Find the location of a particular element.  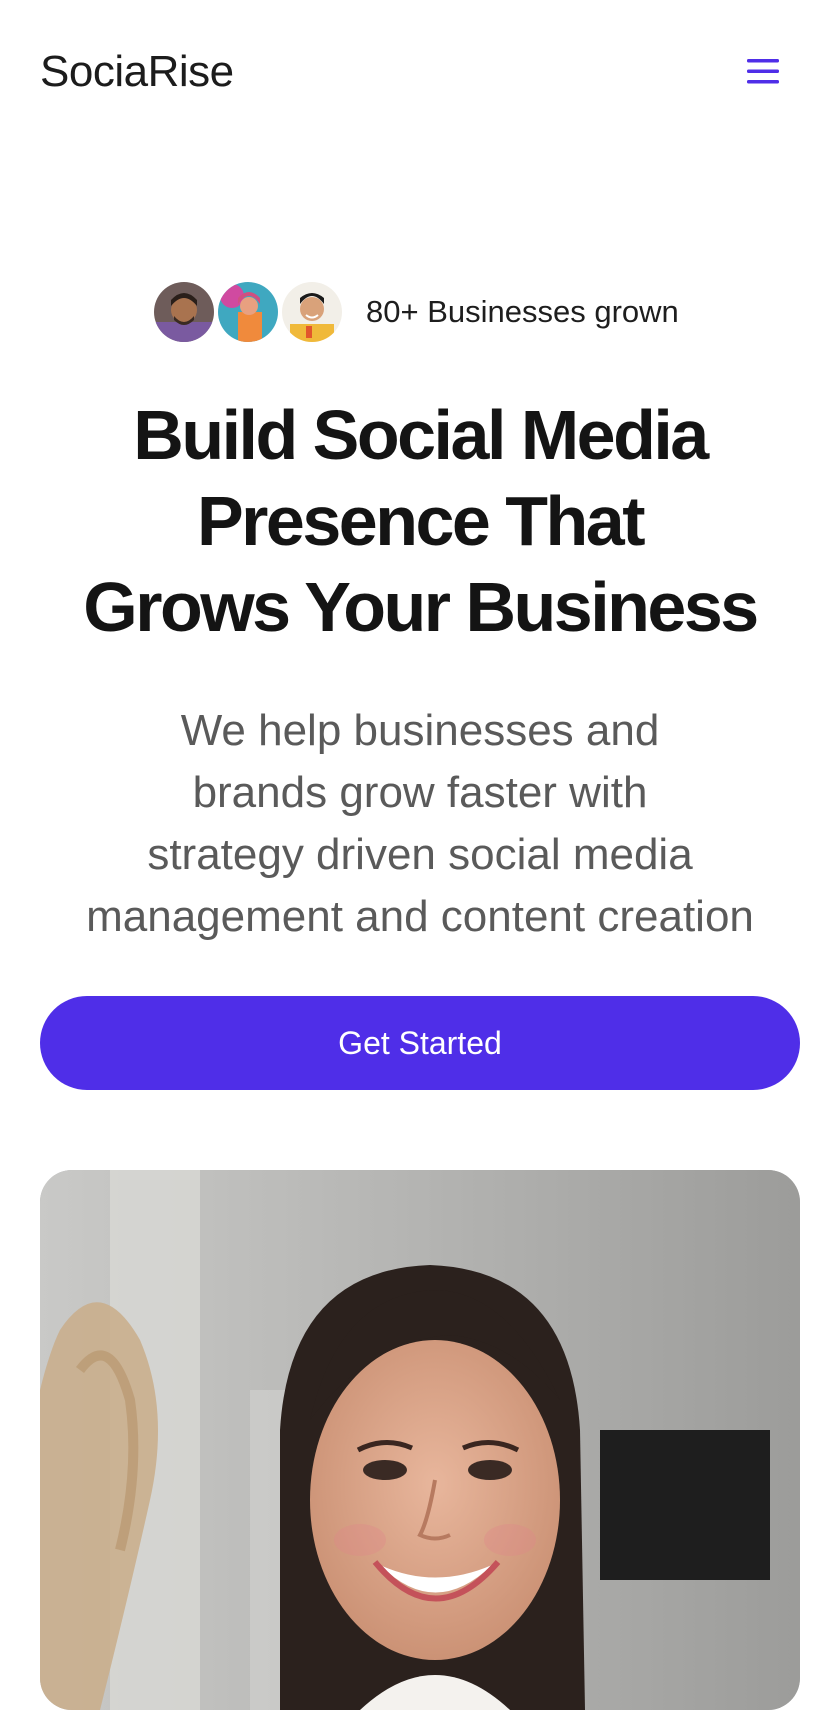

hero-subtitle-line: management and content creation is located at coordinates (420, 916).